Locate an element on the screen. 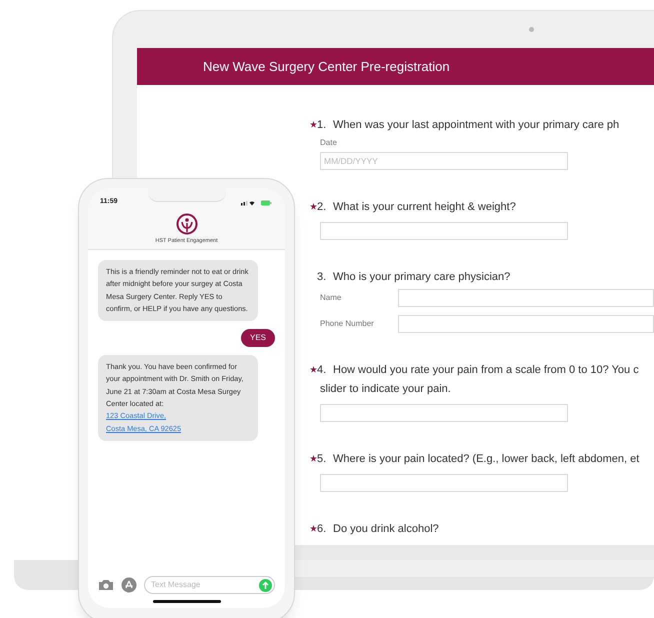  field-label: Date is located at coordinates (329, 143).